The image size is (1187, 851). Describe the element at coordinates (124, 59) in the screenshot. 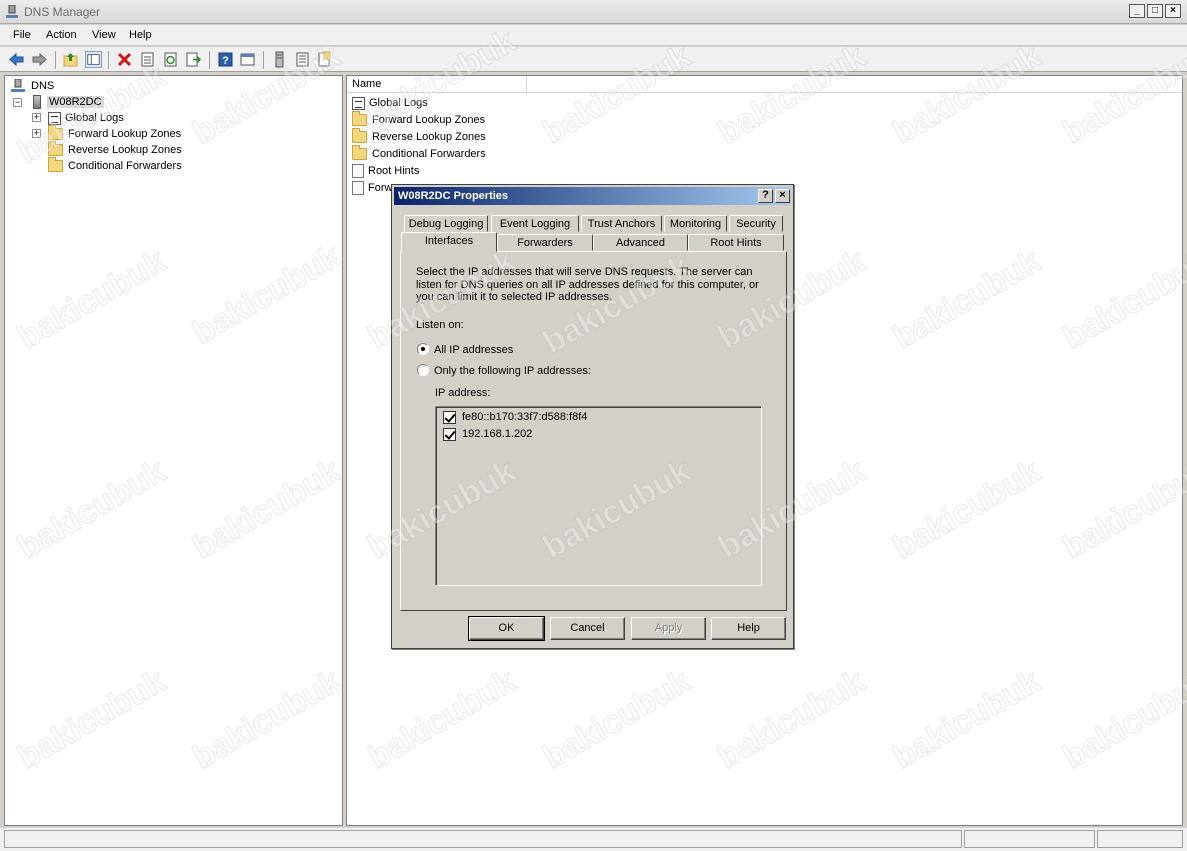

I see `delete-icon` at that location.